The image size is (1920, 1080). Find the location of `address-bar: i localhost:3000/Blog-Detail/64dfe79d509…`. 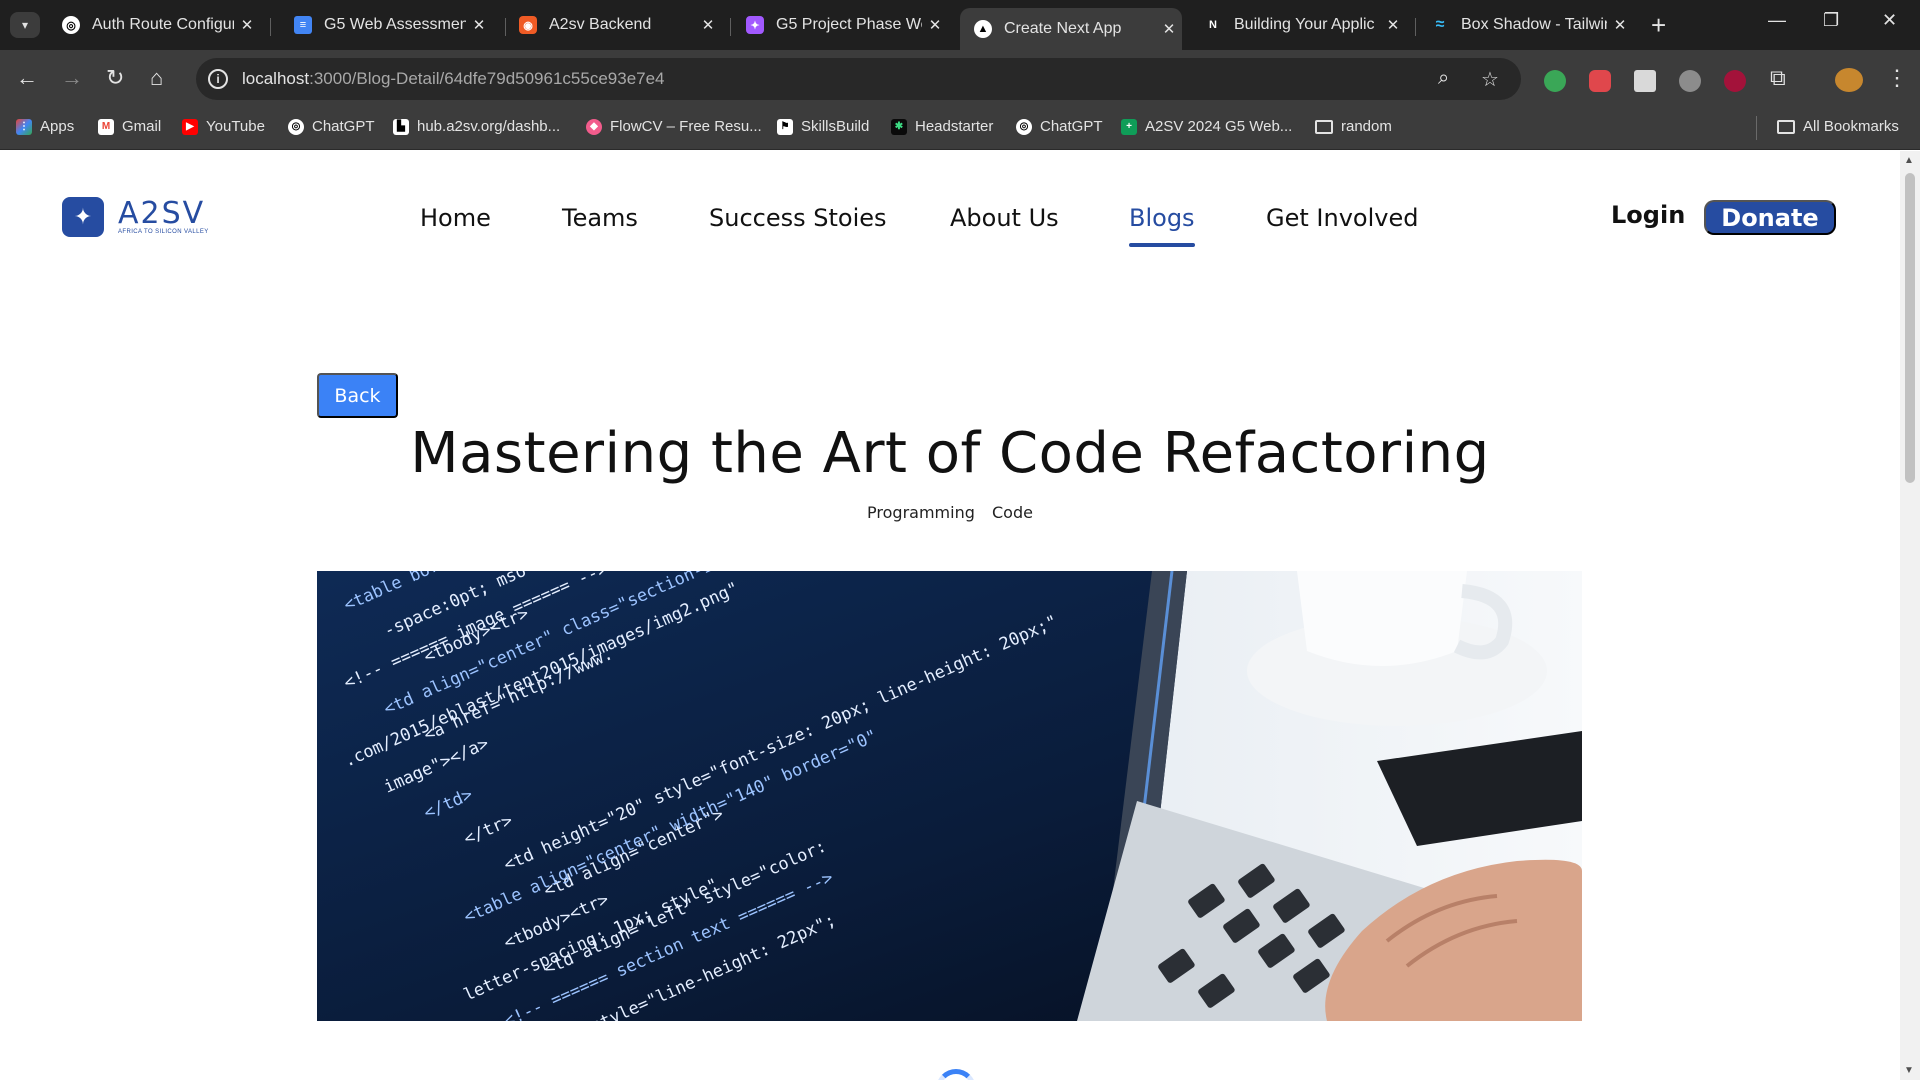

address-bar: i localhost:3000/Blog-Detail/64dfe79d509… is located at coordinates (858, 79).